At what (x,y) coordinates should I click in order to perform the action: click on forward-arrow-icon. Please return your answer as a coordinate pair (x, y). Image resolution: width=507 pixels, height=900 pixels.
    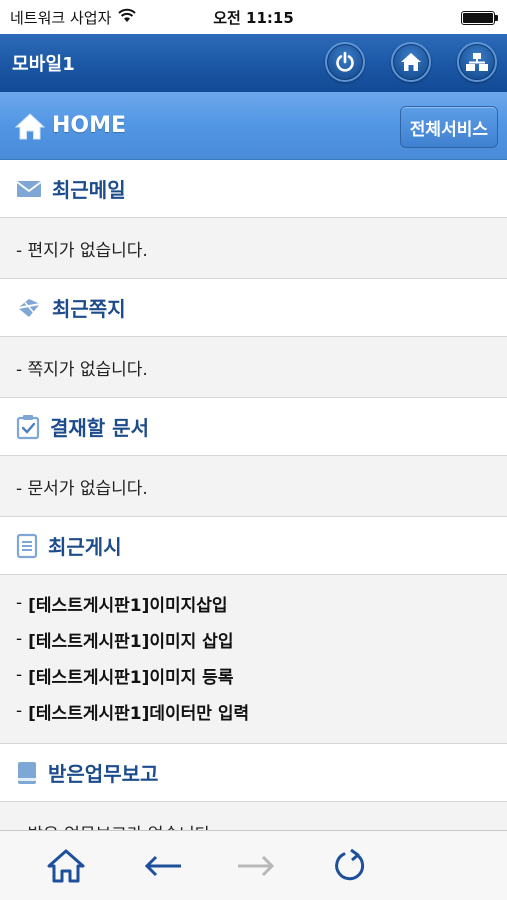
    Looking at the image, I should click on (256, 866).